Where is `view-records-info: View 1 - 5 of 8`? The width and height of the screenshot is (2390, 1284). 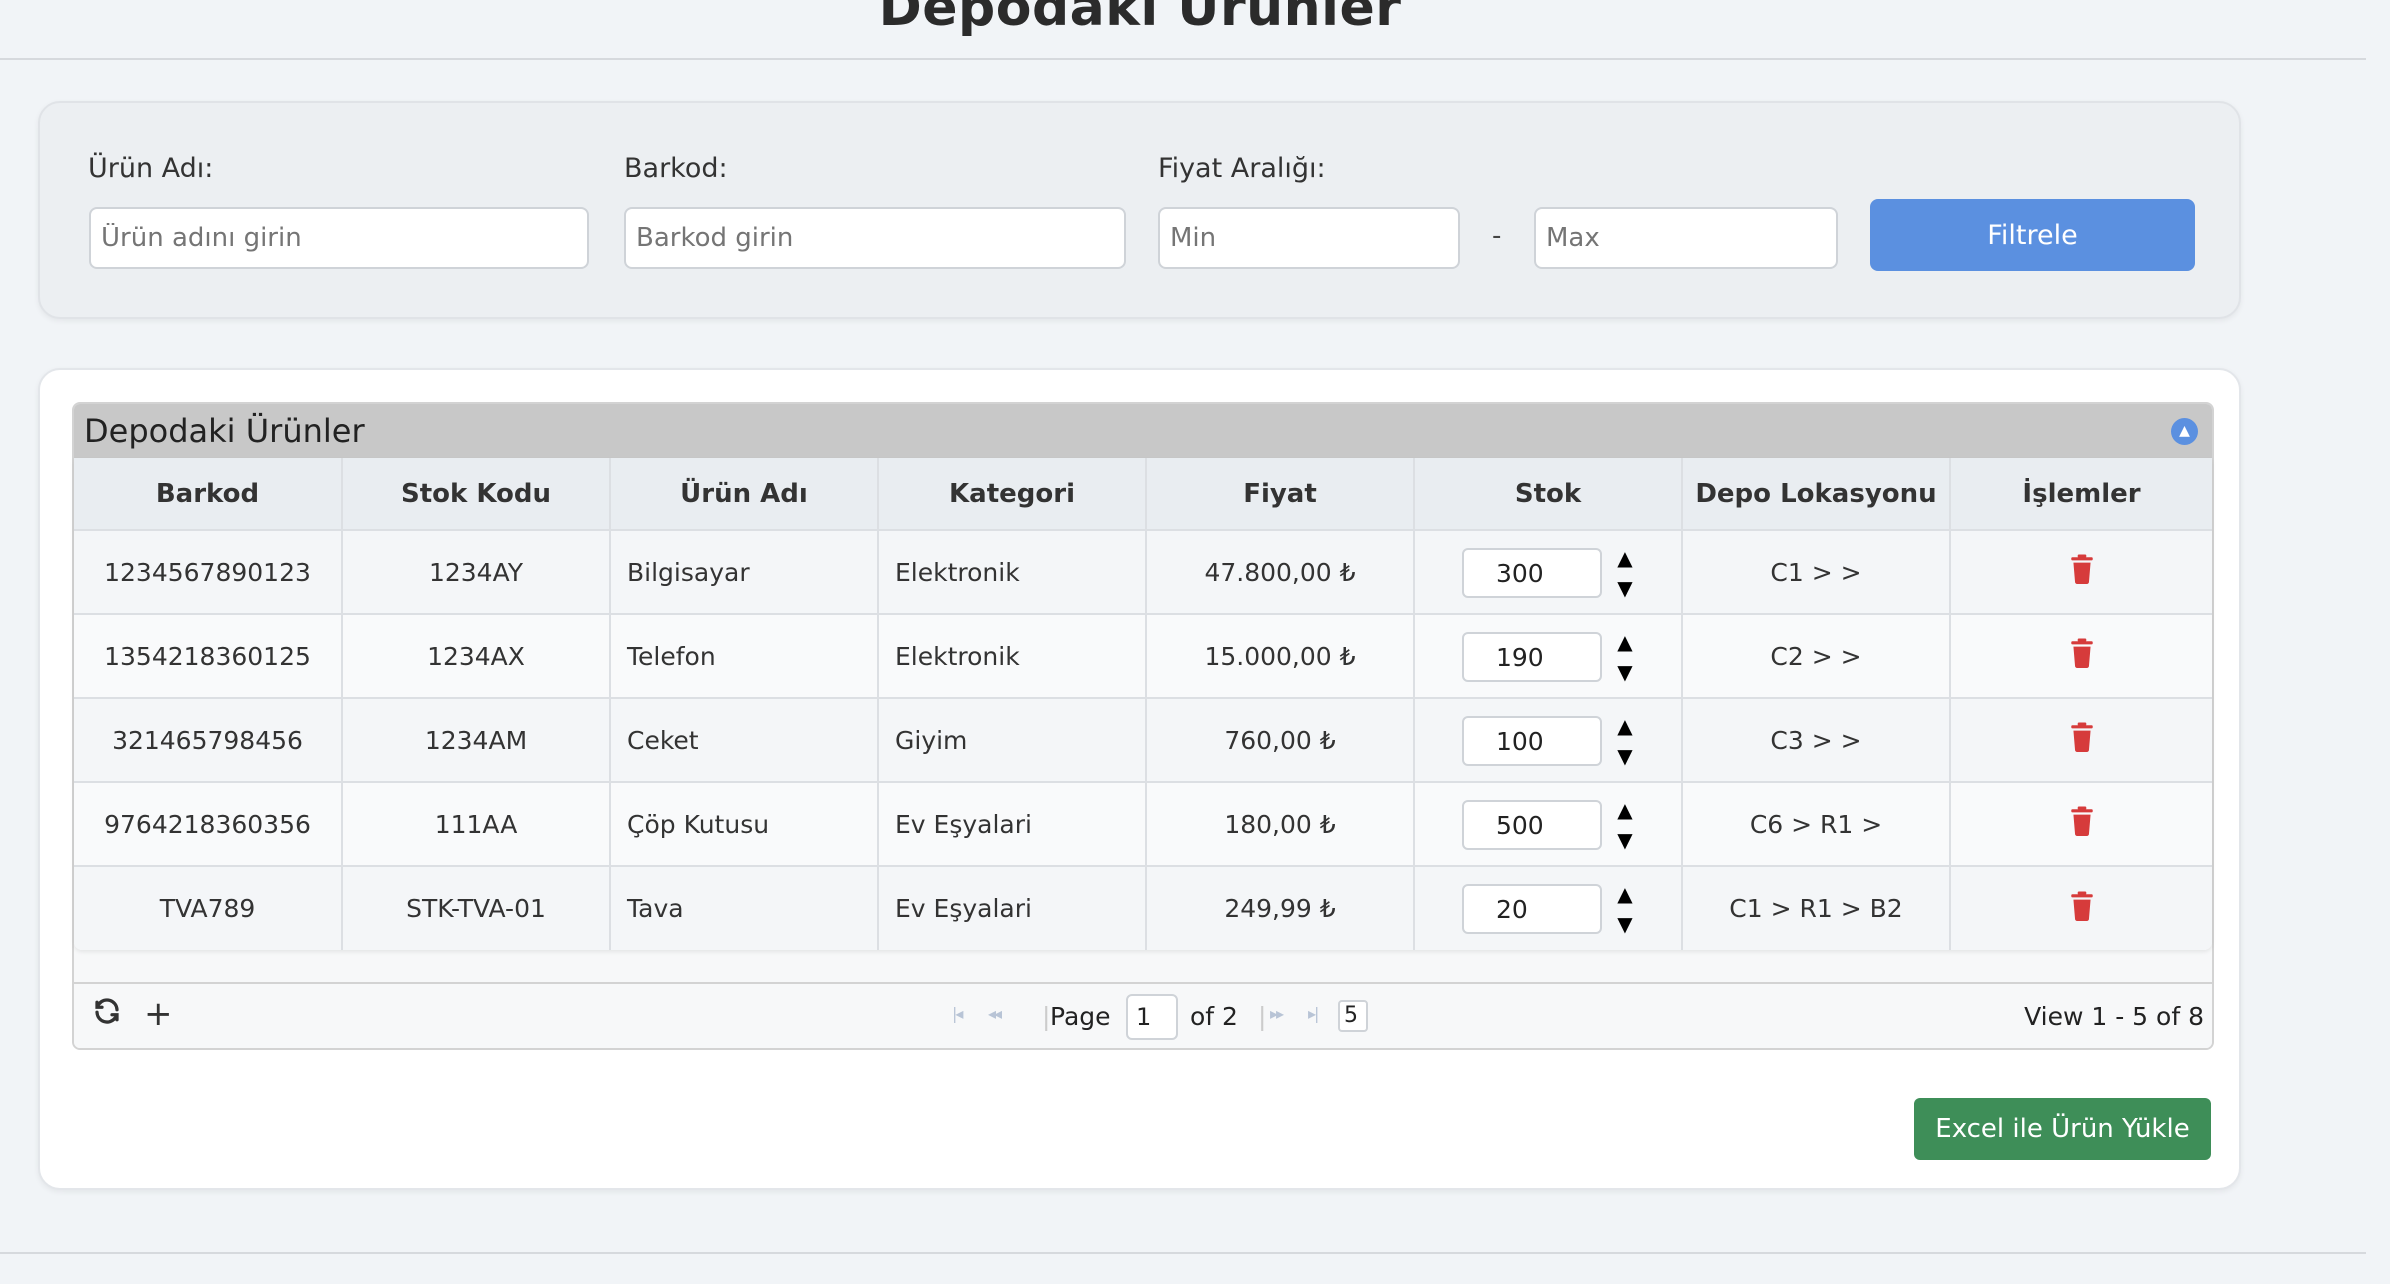 view-records-info: View 1 - 5 of 8 is located at coordinates (2114, 1016).